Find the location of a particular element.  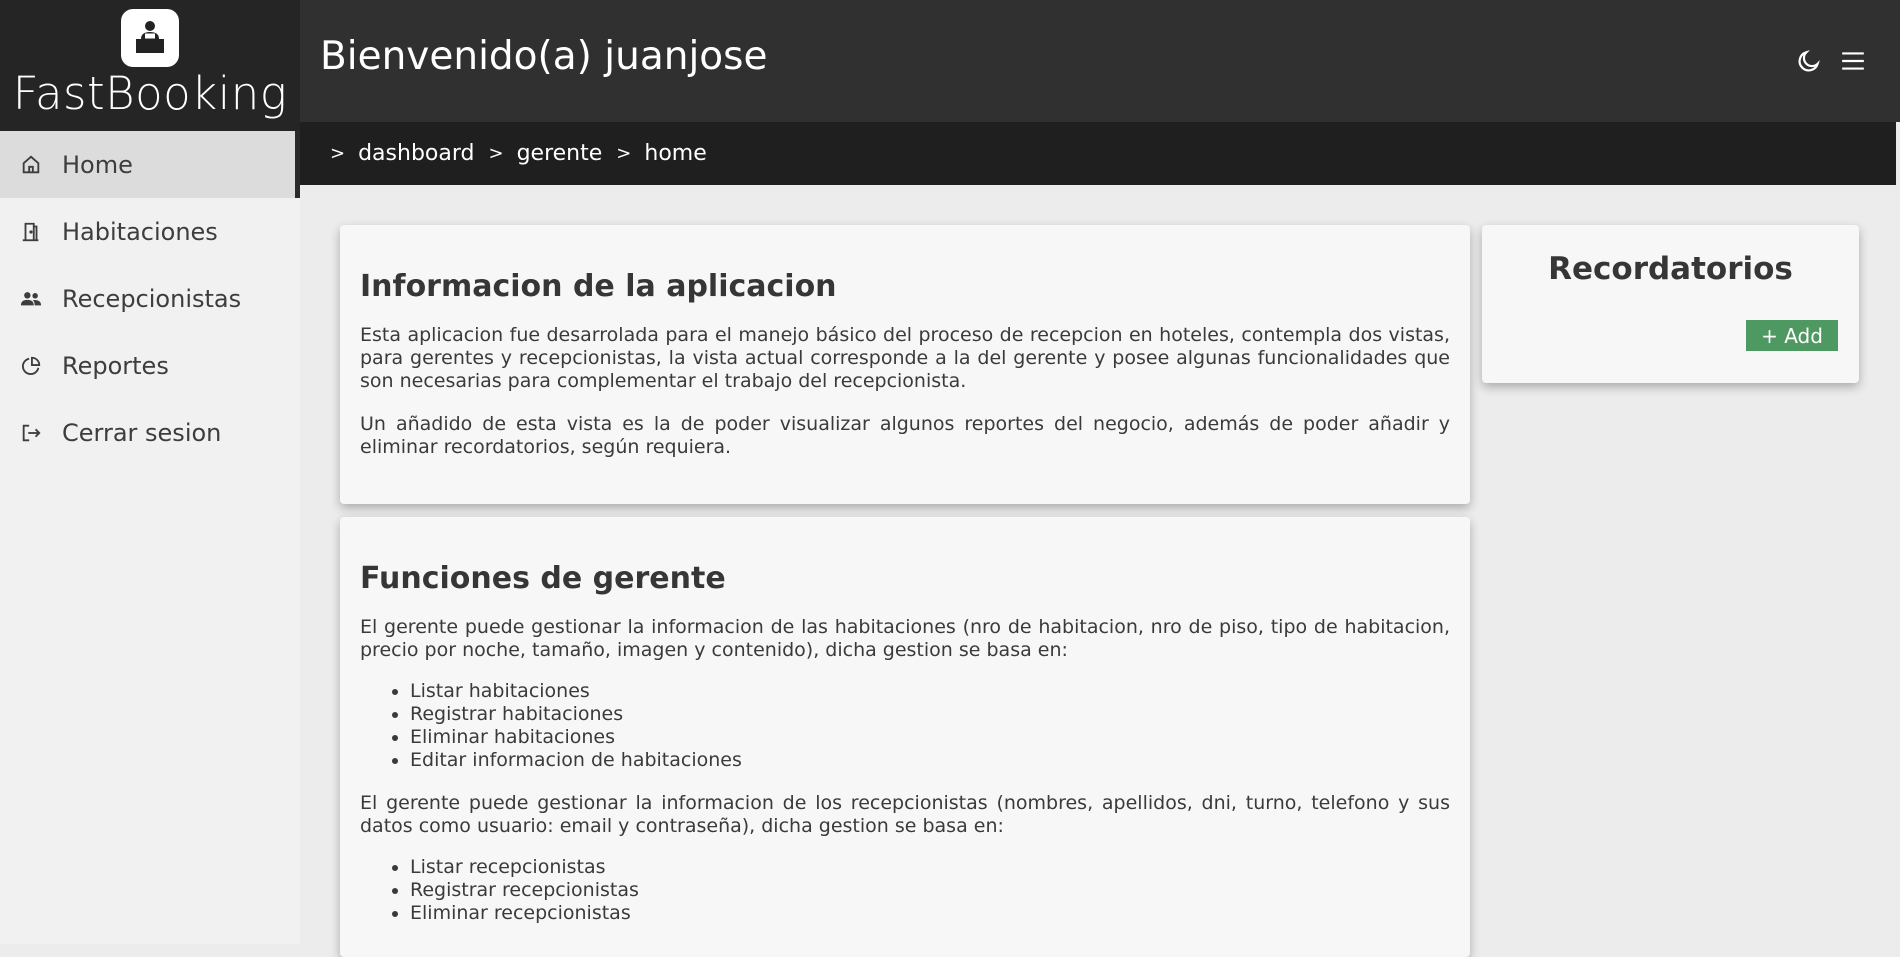

sidebar-item-label: Reportes is located at coordinates (115, 365).